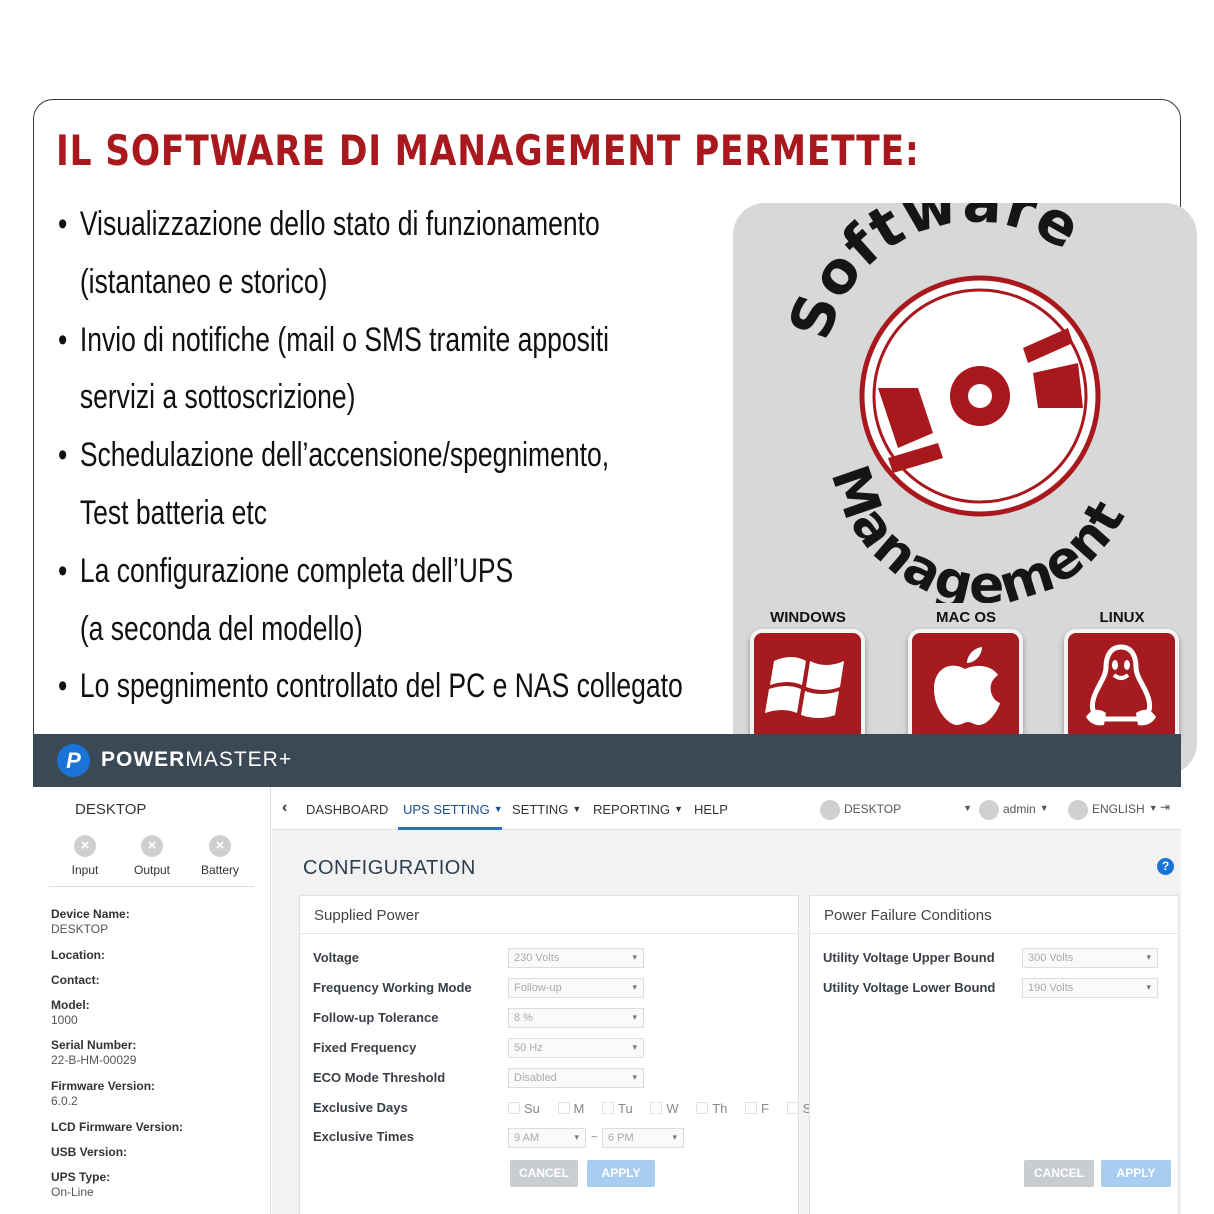 The image size is (1214, 1214). Describe the element at coordinates (70, 1012) in the screenshot. I see `info-model: Model: 1000` at that location.